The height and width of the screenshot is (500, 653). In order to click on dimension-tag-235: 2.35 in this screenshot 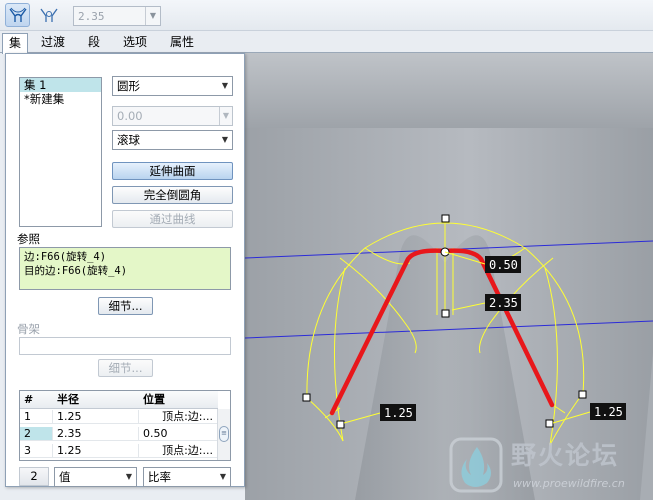, I will do `click(503, 302)`.